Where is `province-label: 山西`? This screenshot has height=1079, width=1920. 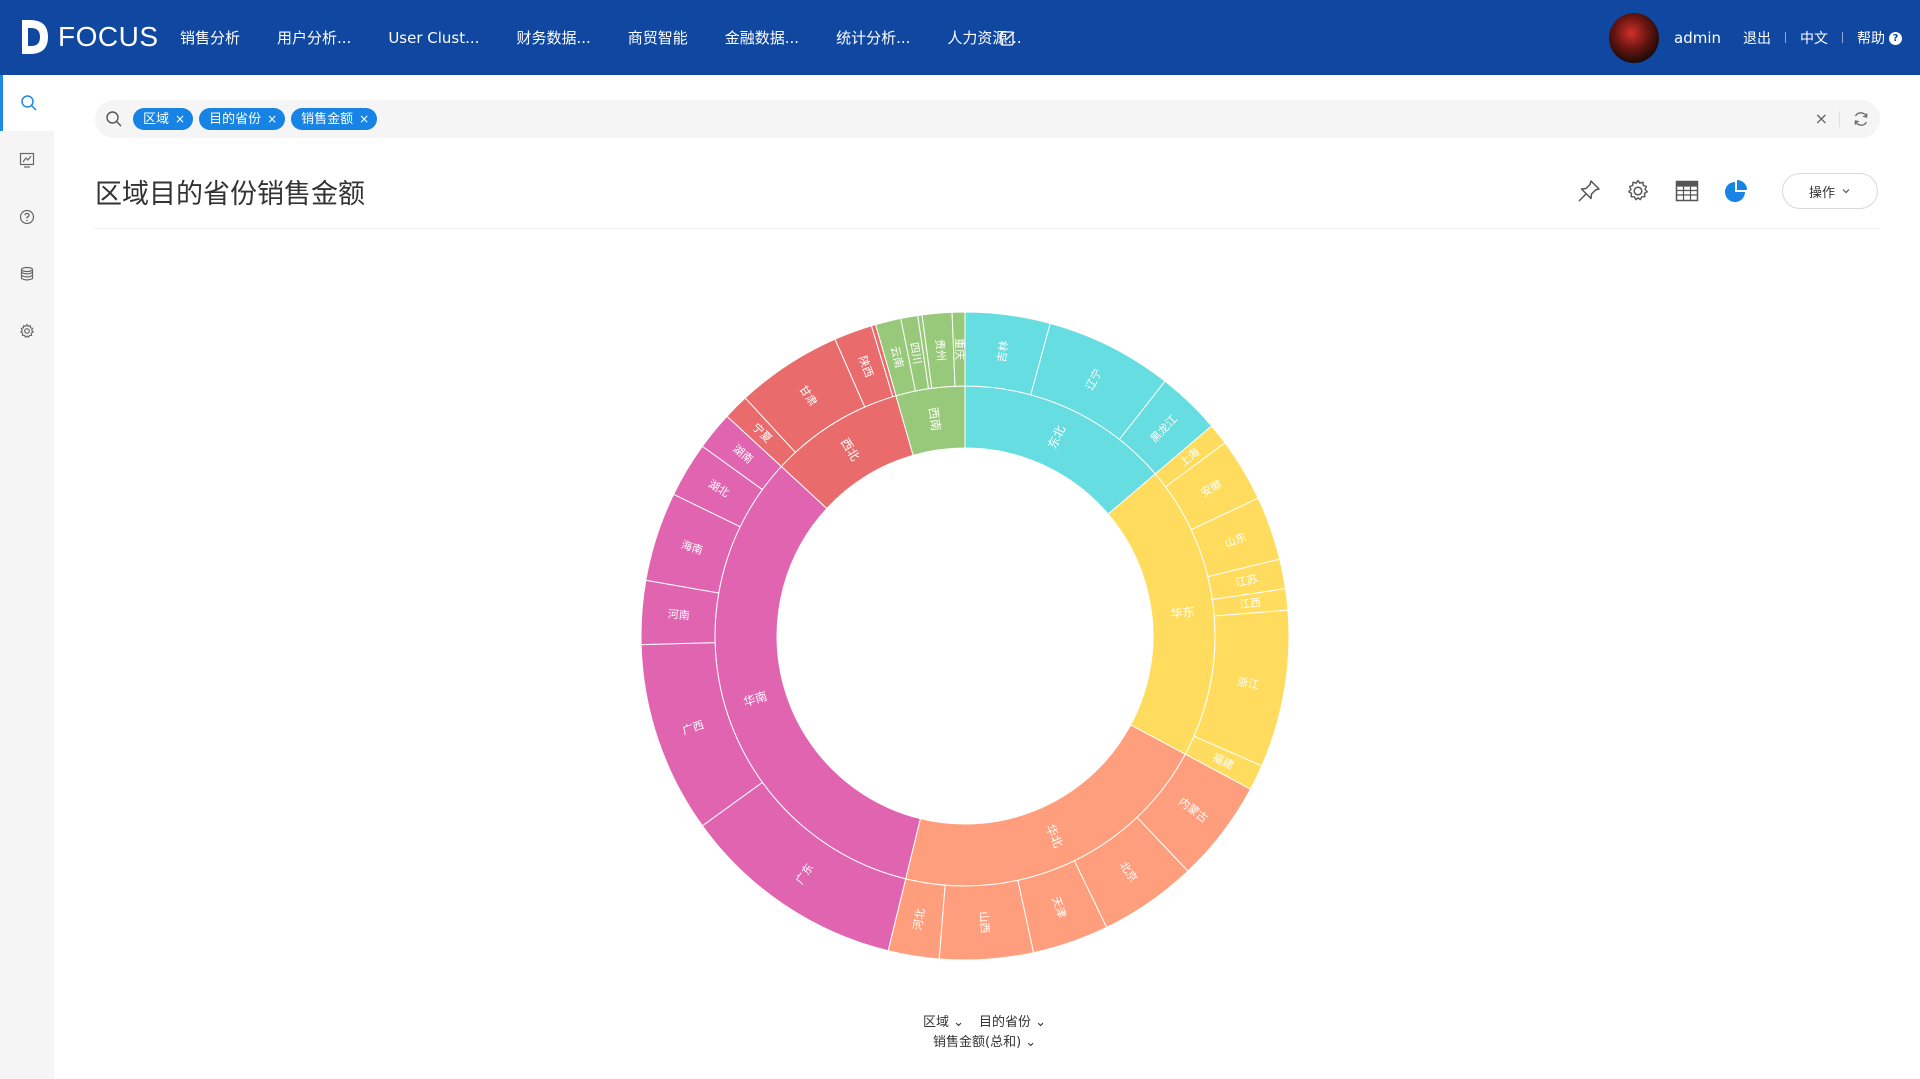 province-label: 山西 is located at coordinates (984, 922).